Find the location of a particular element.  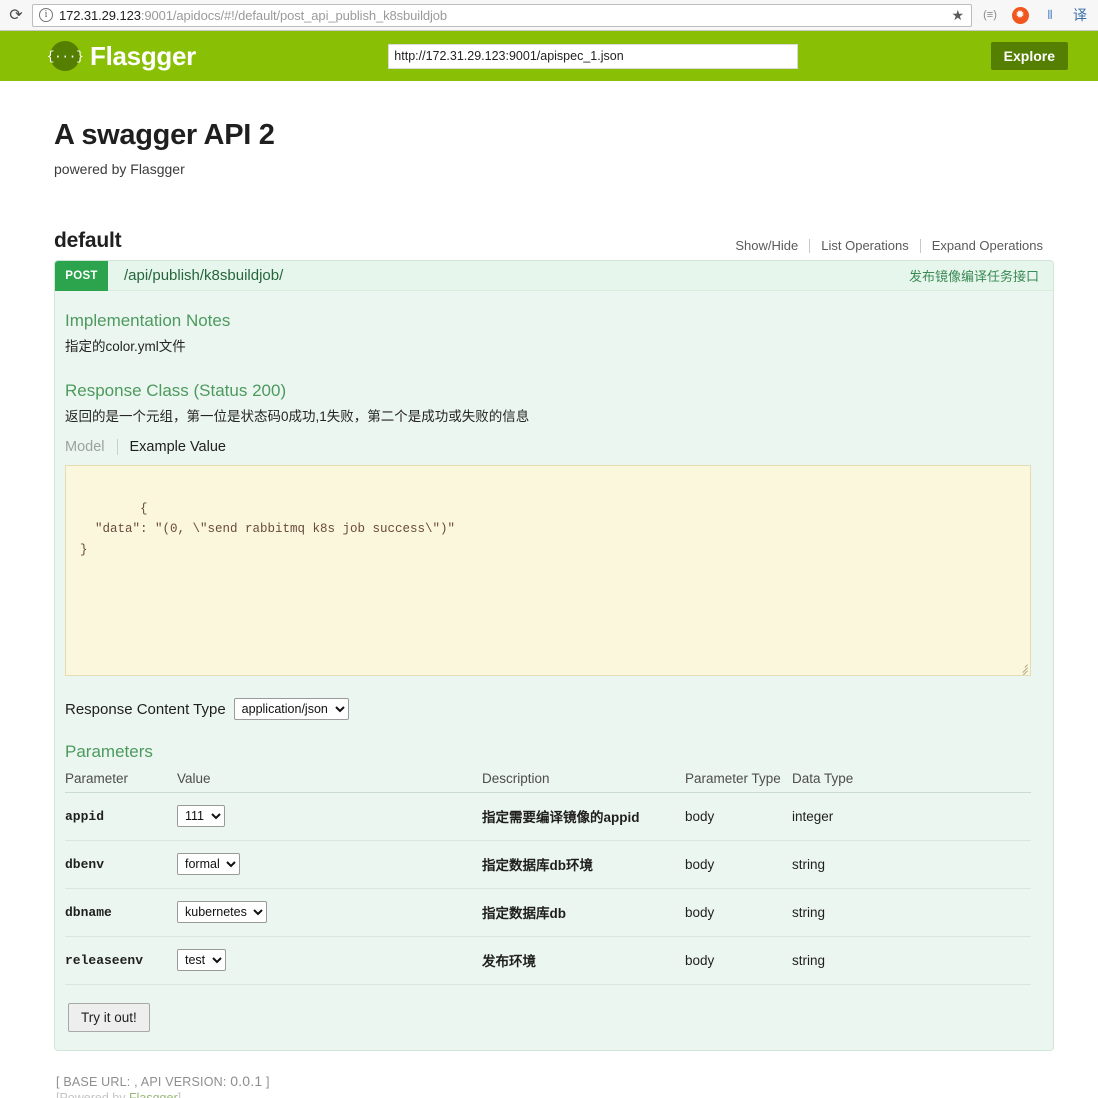

table-row: dbname kubernetes 指定数据库db body string is located at coordinates (548, 912).